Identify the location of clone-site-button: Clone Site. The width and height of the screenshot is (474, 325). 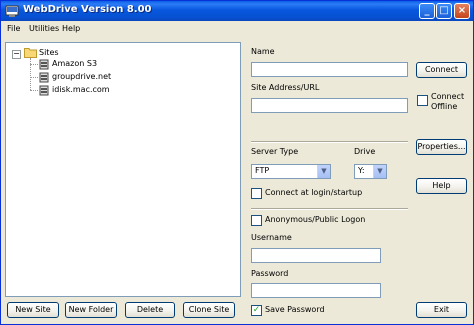
(209, 310).